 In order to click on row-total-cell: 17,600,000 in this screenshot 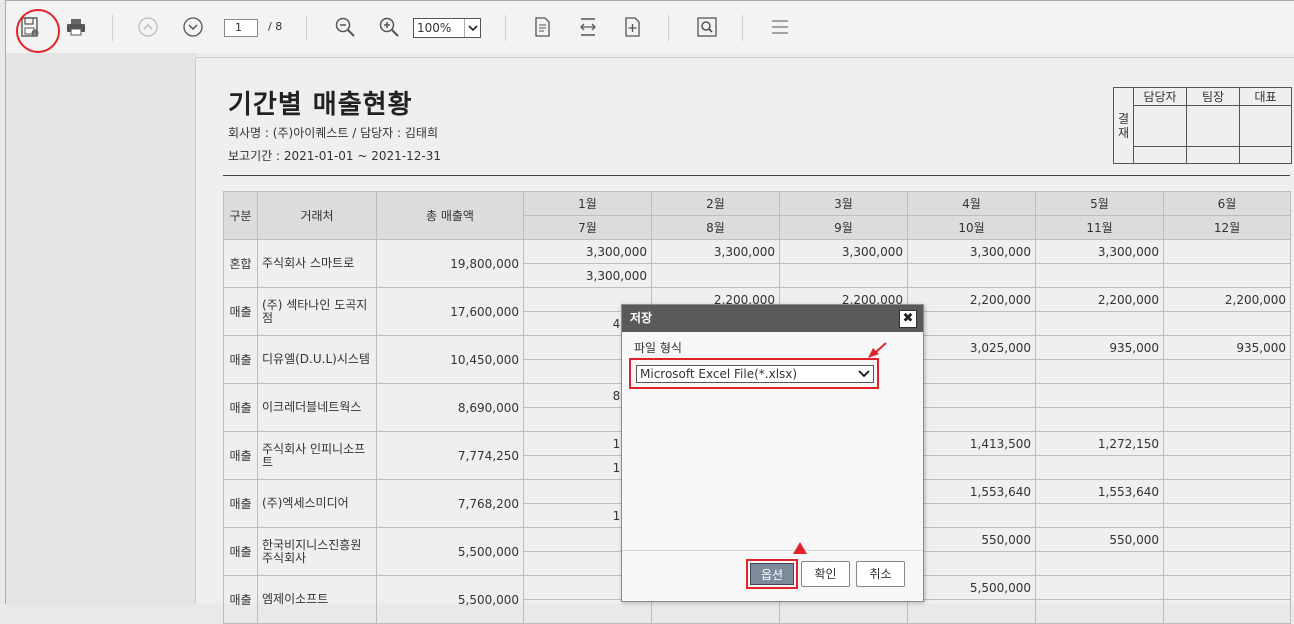, I will do `click(450, 311)`.